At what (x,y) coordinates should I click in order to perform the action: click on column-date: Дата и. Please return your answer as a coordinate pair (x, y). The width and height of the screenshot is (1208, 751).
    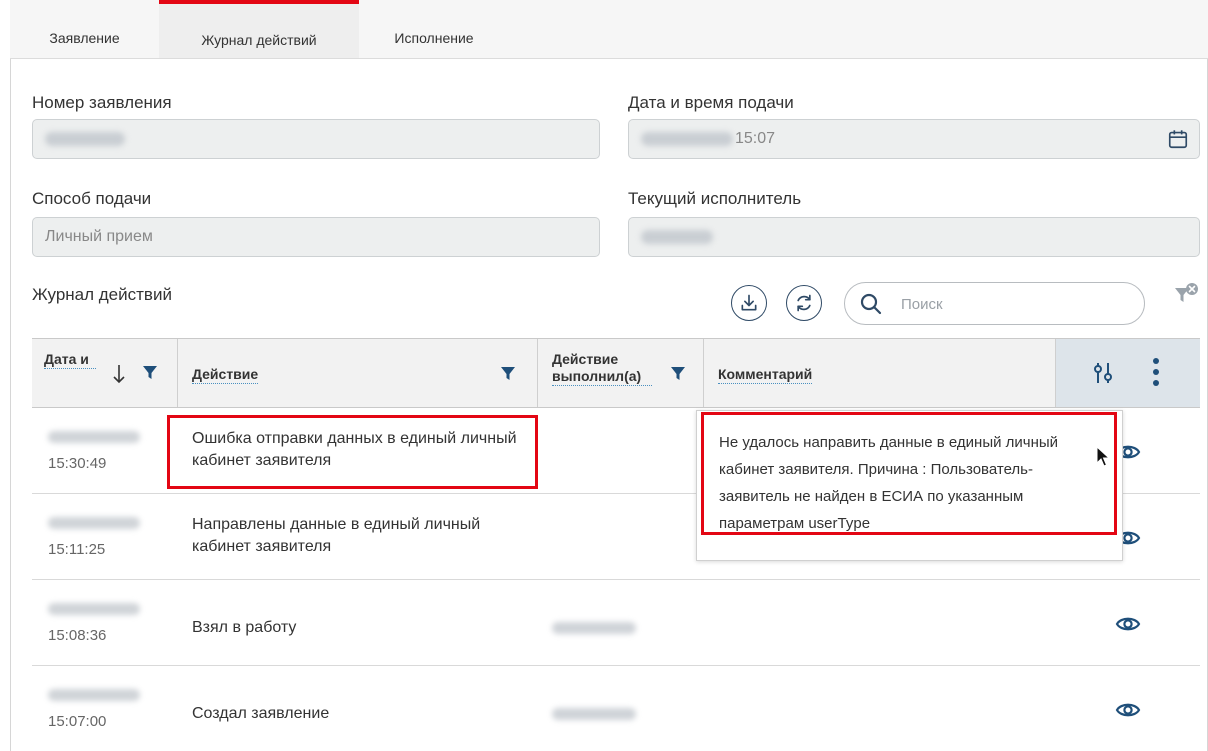
    Looking at the image, I should click on (105, 373).